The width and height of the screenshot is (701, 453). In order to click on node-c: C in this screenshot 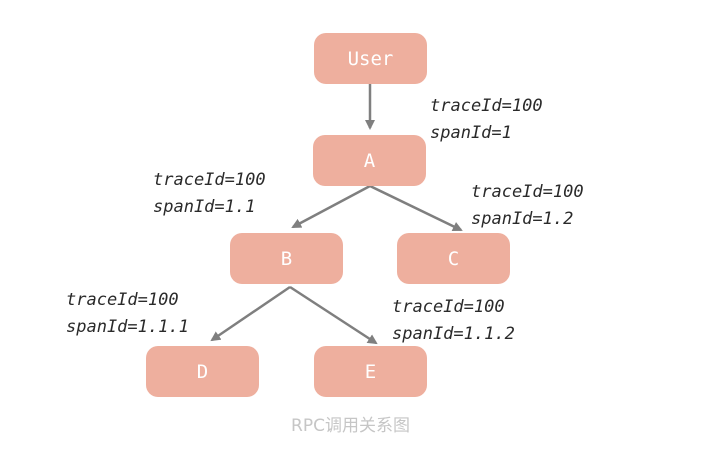, I will do `click(453, 258)`.